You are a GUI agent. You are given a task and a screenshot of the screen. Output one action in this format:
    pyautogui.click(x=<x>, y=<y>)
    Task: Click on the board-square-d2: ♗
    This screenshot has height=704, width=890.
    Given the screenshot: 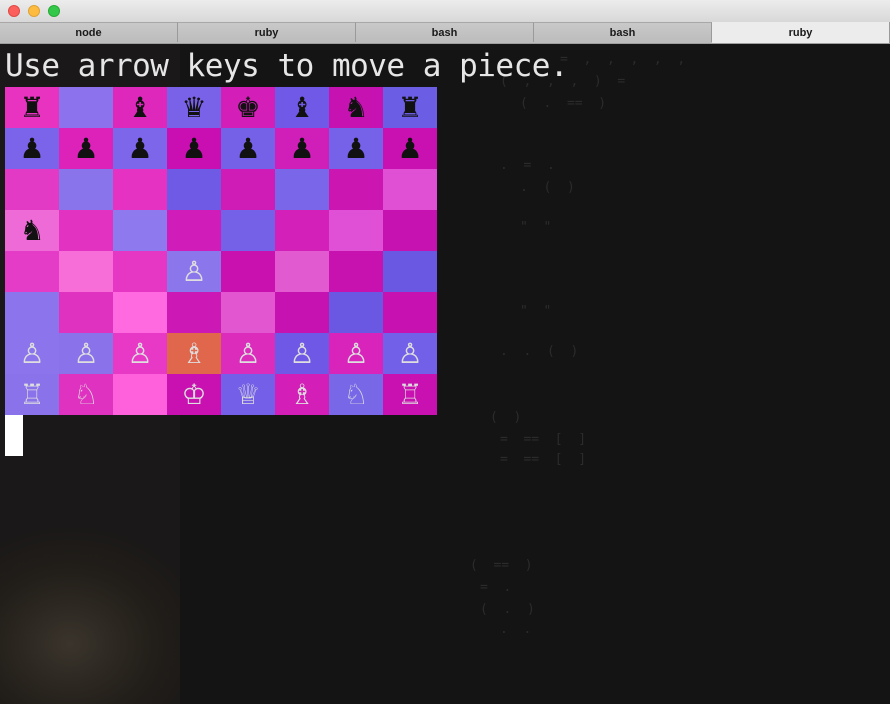 What is the action you would take?
    pyautogui.click(x=194, y=353)
    